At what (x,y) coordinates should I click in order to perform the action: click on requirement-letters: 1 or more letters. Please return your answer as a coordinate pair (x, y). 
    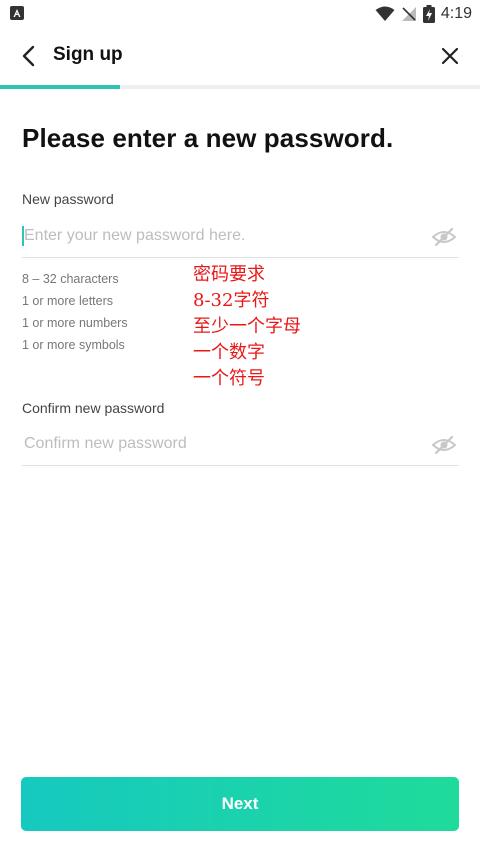
    Looking at the image, I should click on (68, 301).